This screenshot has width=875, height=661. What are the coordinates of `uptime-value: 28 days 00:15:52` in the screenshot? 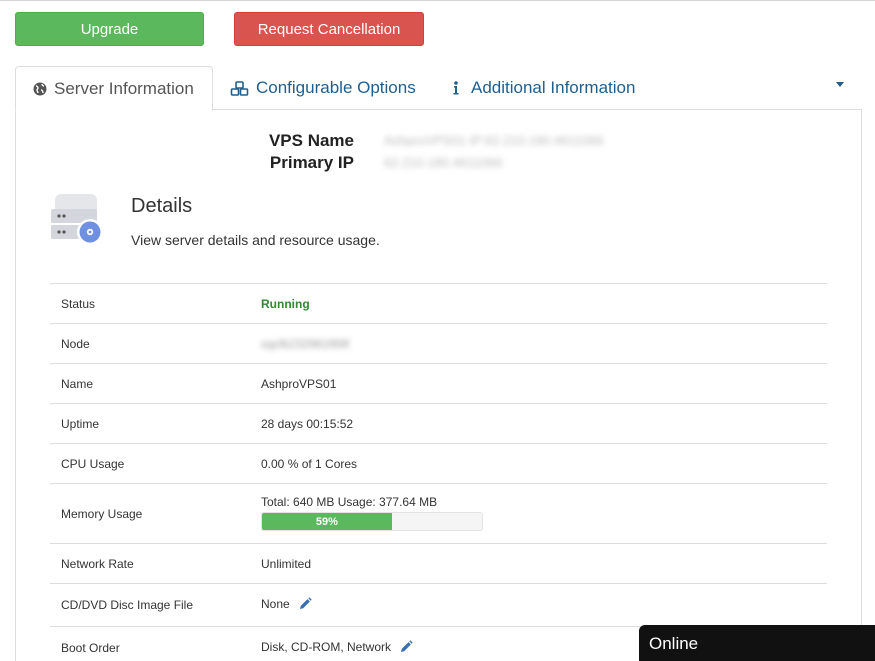 It's located at (307, 424).